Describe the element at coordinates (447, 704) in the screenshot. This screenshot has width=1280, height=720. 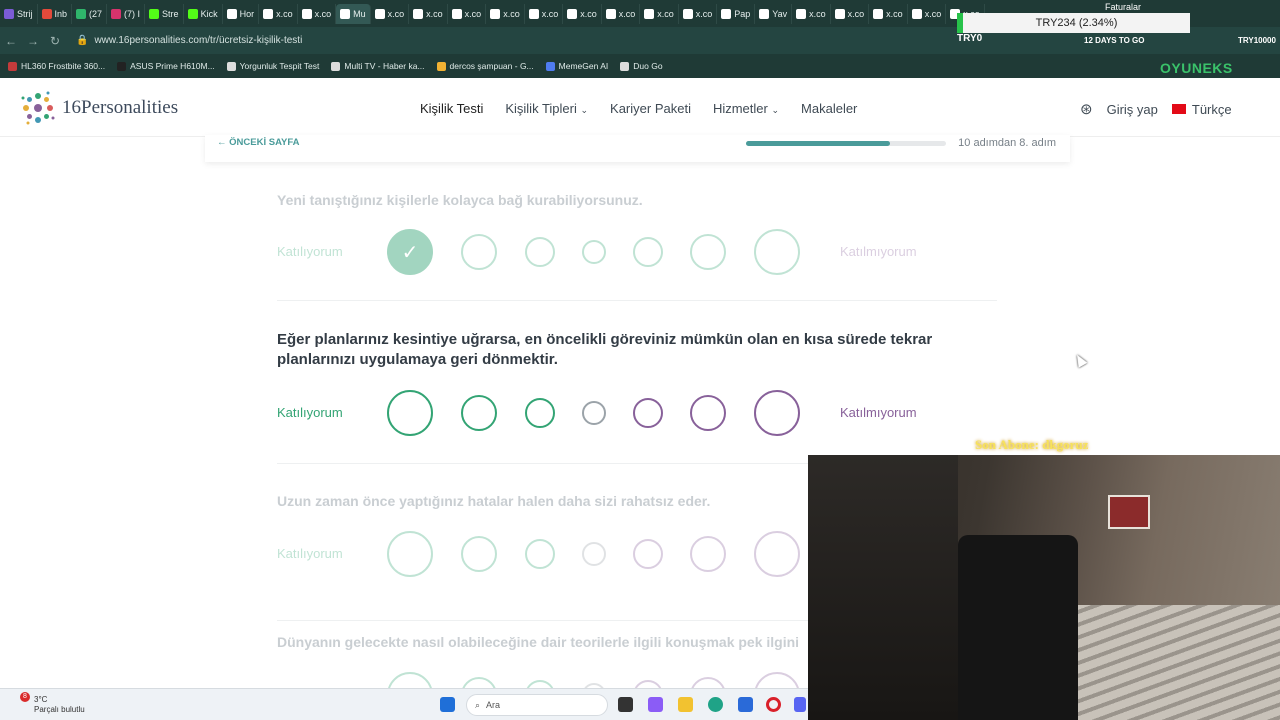
I see `windows-start-icon` at that location.